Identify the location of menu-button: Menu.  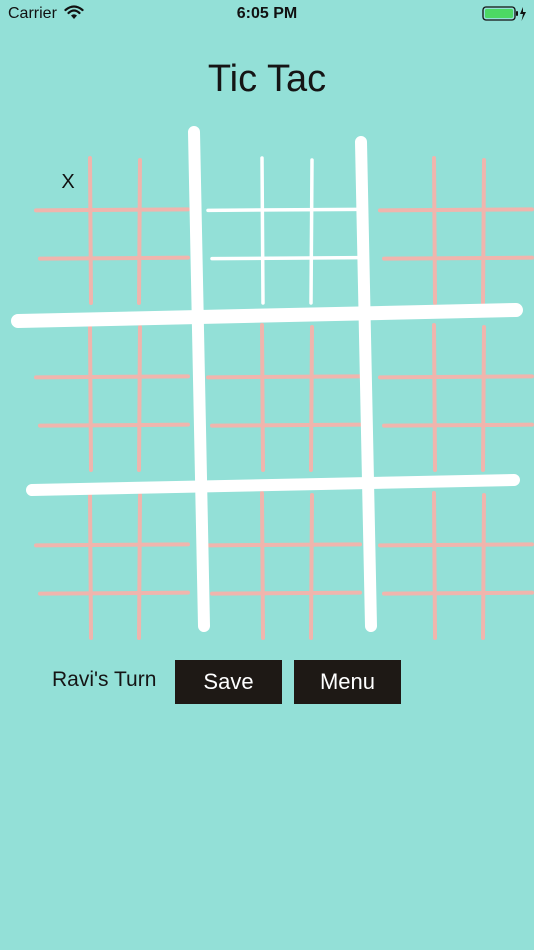
(347, 682).